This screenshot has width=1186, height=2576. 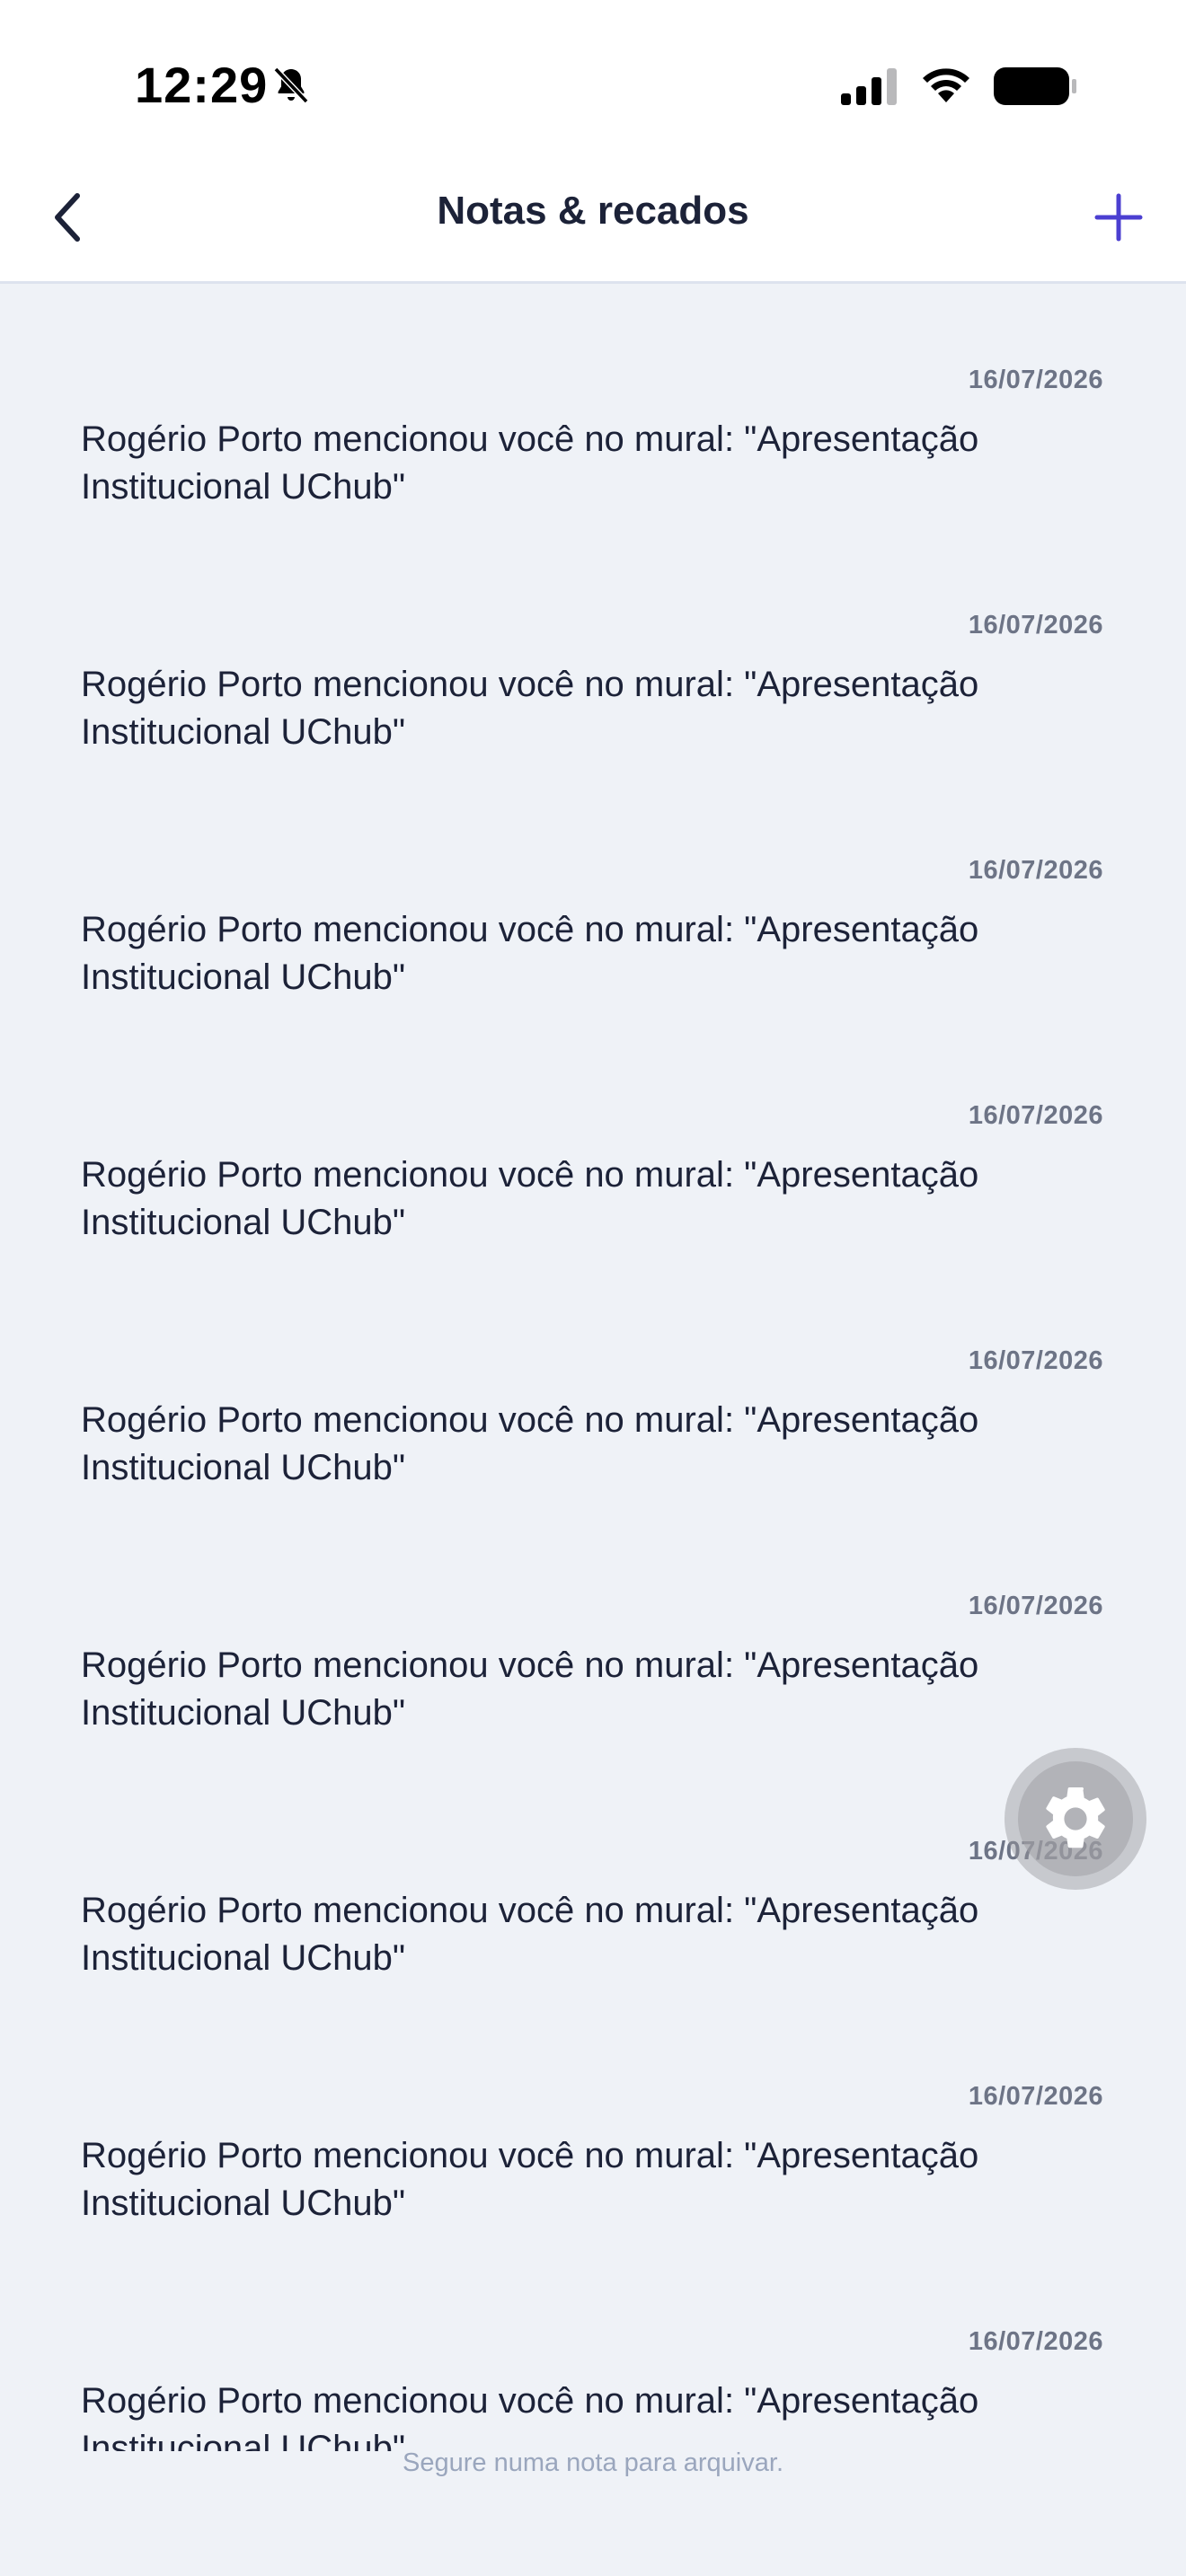 What do you see at coordinates (1035, 86) in the screenshot?
I see `battery-icon` at bounding box center [1035, 86].